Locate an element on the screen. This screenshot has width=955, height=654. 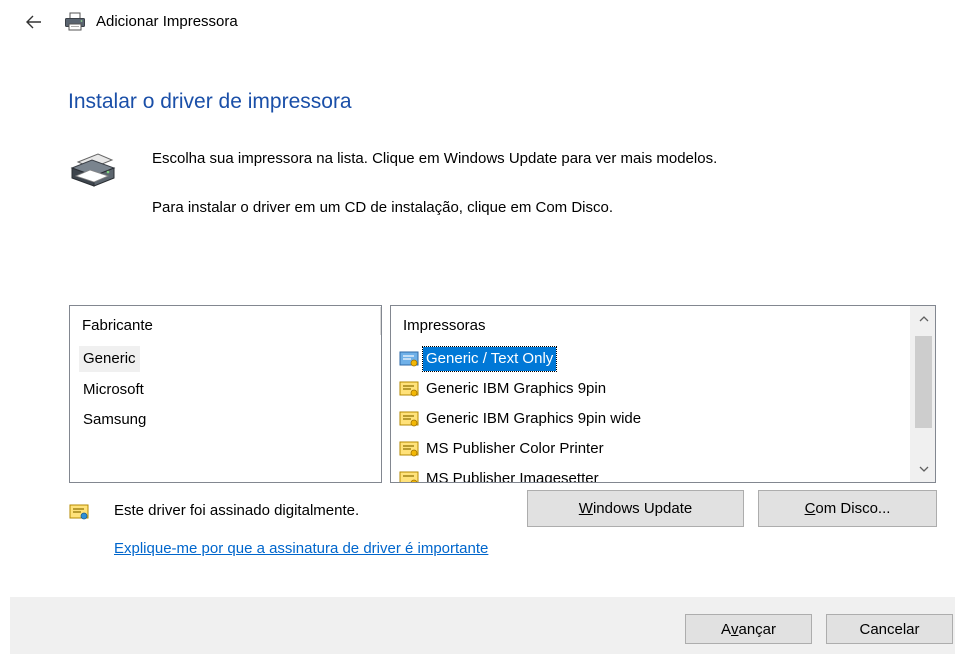
printer-item-ms-publisher-imagesetter: MS Publisher Imagesetter is located at coordinates (500, 474).